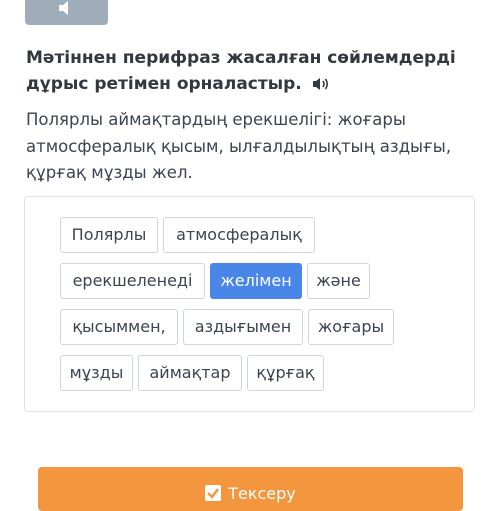 Image resolution: width=500 pixels, height=511 pixels. I want to click on word-chip: атмосфералық, so click(239, 235).